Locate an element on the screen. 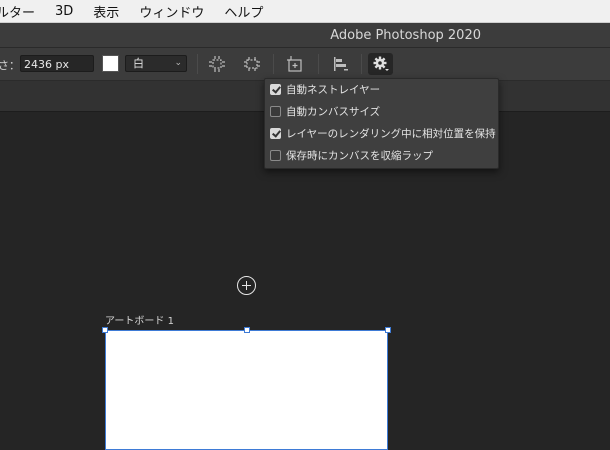 The width and height of the screenshot is (610, 450). gear-icon is located at coordinates (381, 63).